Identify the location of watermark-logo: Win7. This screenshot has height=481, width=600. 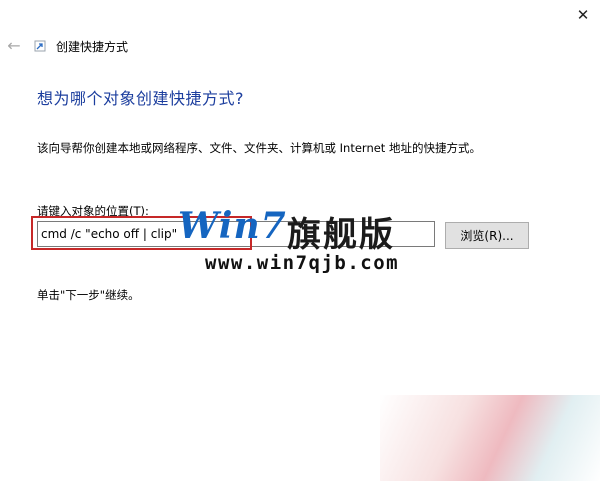
(232, 226).